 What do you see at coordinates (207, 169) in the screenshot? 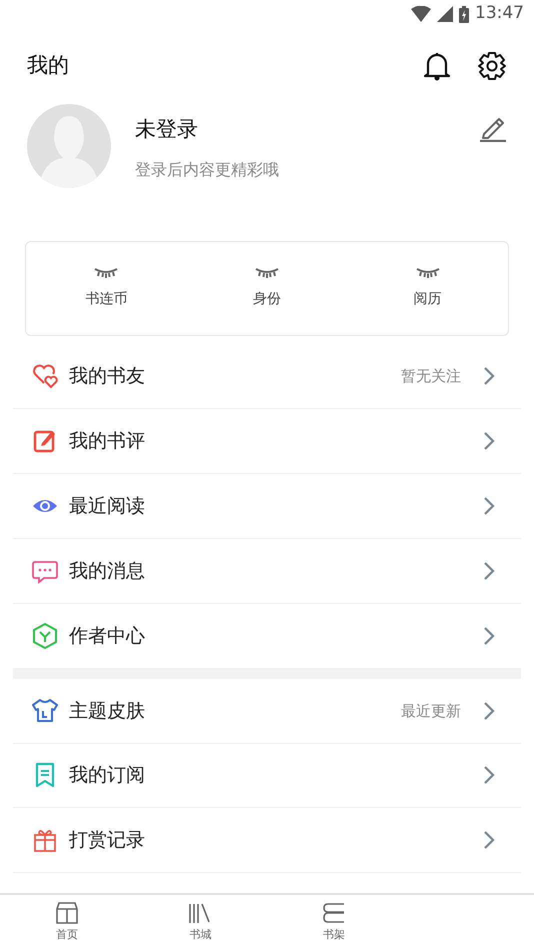
I see `login-hint: 登录后内容更精彩哦` at bounding box center [207, 169].